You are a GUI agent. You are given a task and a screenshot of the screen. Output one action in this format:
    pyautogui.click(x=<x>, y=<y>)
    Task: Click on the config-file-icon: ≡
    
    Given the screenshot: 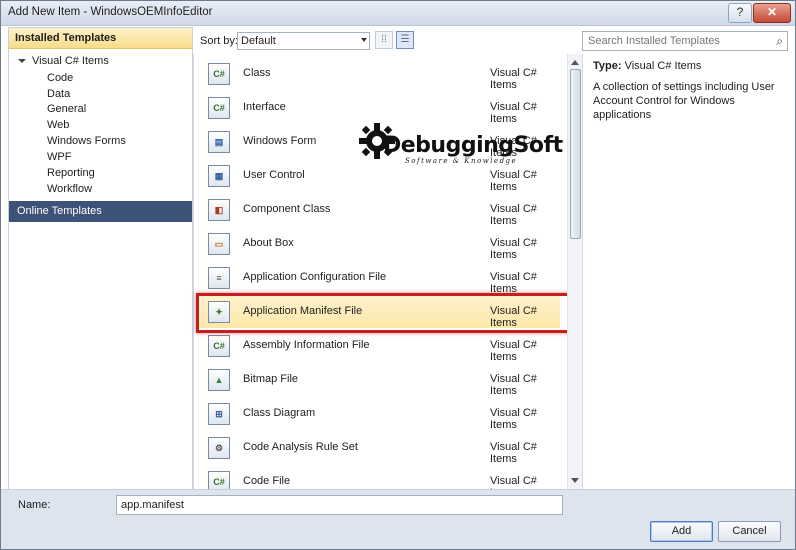 What is the action you would take?
    pyautogui.click(x=219, y=278)
    